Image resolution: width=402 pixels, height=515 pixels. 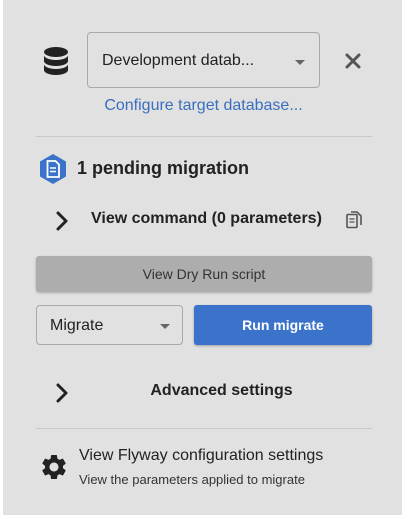 What do you see at coordinates (201, 456) in the screenshot?
I see `view-flyway-config-link: View Flyway configuration settings` at bounding box center [201, 456].